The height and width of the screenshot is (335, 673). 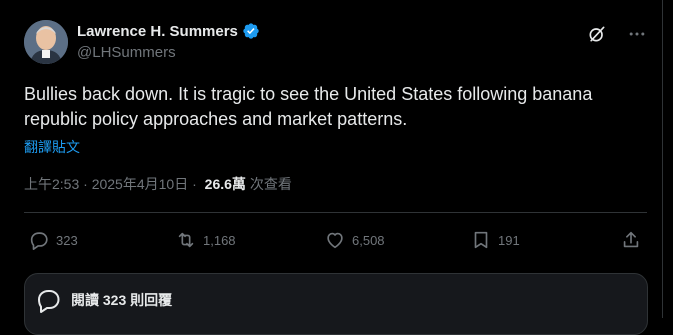 What do you see at coordinates (481, 240) in the screenshot?
I see `bookmark-icon` at bounding box center [481, 240].